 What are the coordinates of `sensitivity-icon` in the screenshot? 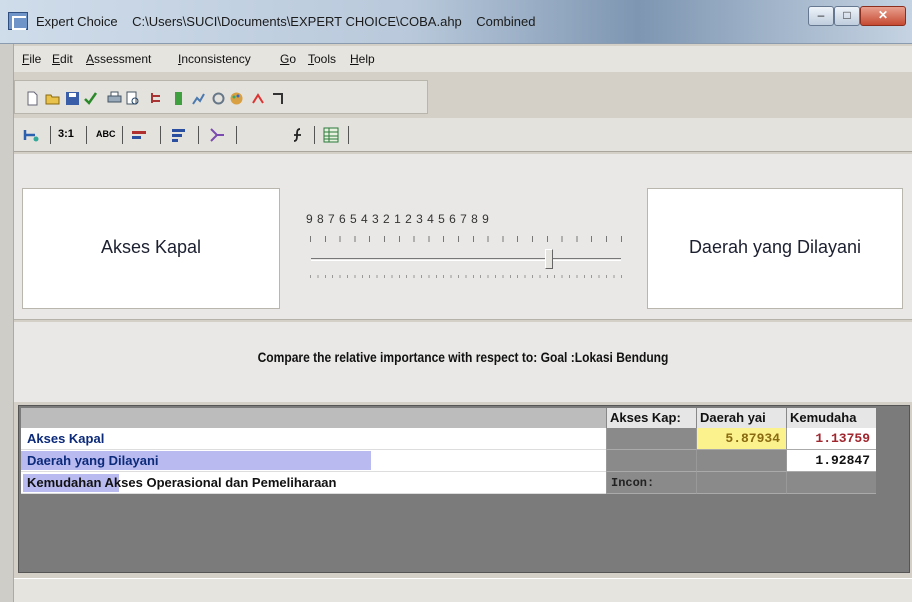 It's located at (258, 98).